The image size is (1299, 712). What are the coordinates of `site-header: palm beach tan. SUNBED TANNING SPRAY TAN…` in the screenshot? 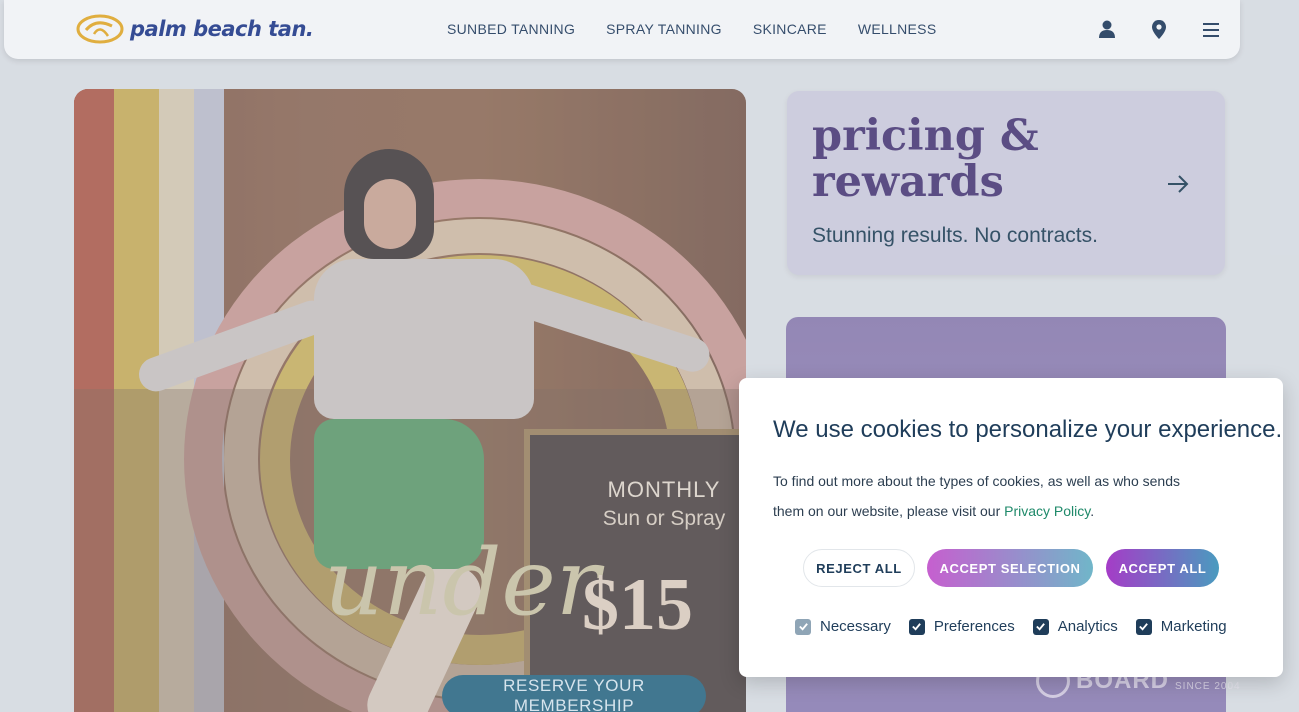 It's located at (622, 29).